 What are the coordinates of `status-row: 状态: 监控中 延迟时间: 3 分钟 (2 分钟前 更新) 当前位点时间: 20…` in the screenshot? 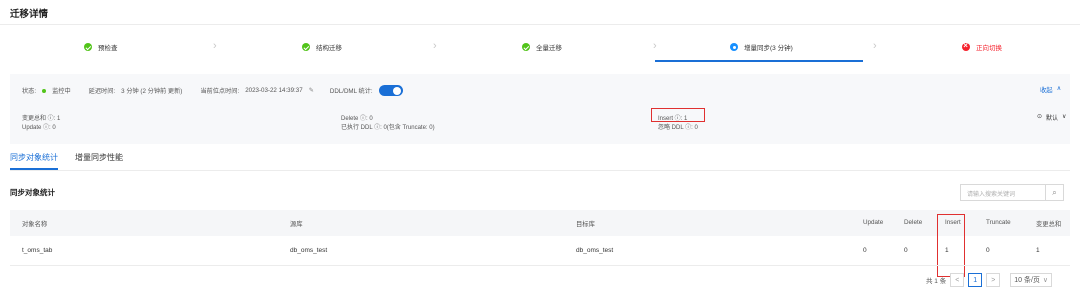 It's located at (212, 90).